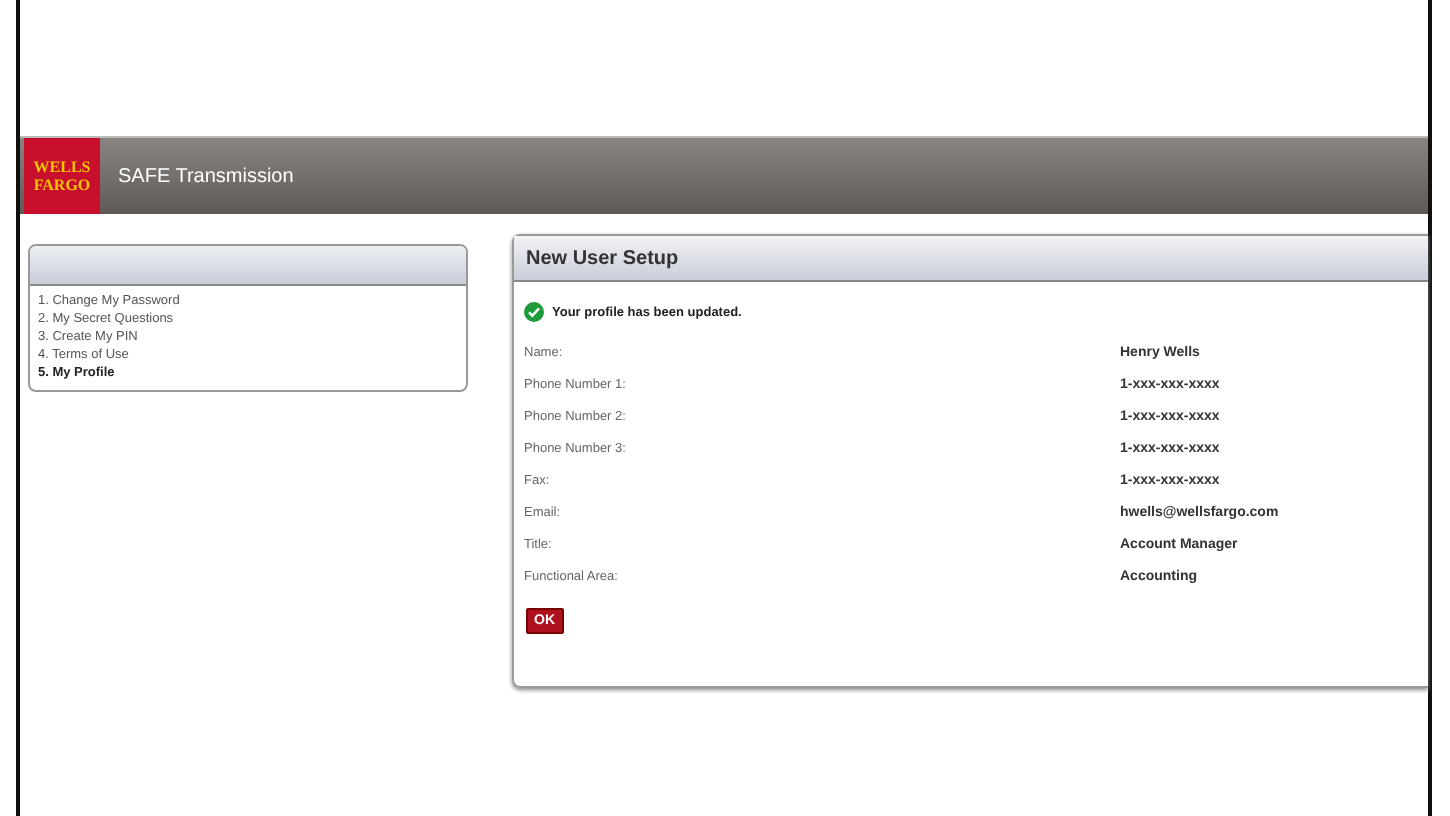 Image resolution: width=1450 pixels, height=816 pixels. I want to click on success-icon, so click(534, 312).